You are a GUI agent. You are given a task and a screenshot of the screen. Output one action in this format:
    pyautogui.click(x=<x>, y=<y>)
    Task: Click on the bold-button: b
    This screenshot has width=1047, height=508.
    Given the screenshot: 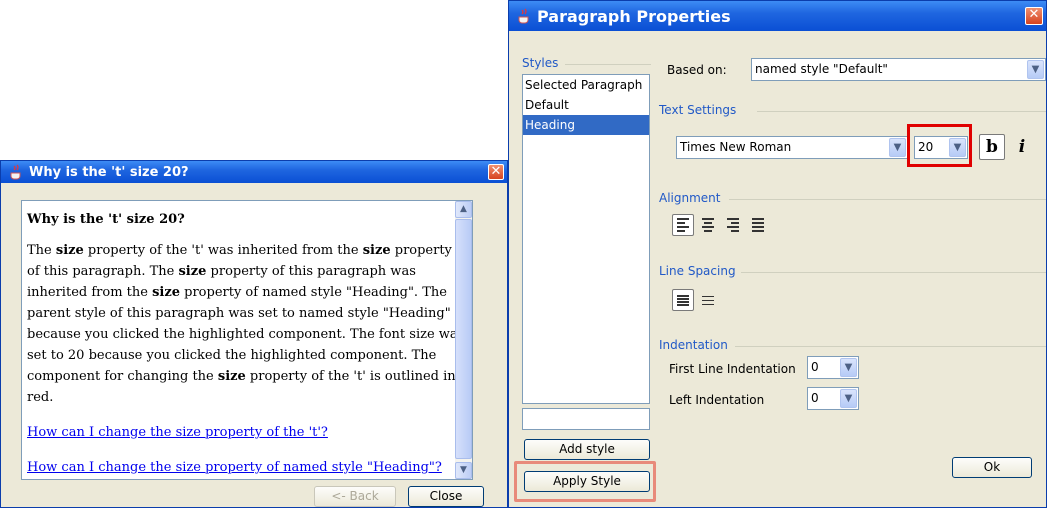 What is the action you would take?
    pyautogui.click(x=992, y=147)
    